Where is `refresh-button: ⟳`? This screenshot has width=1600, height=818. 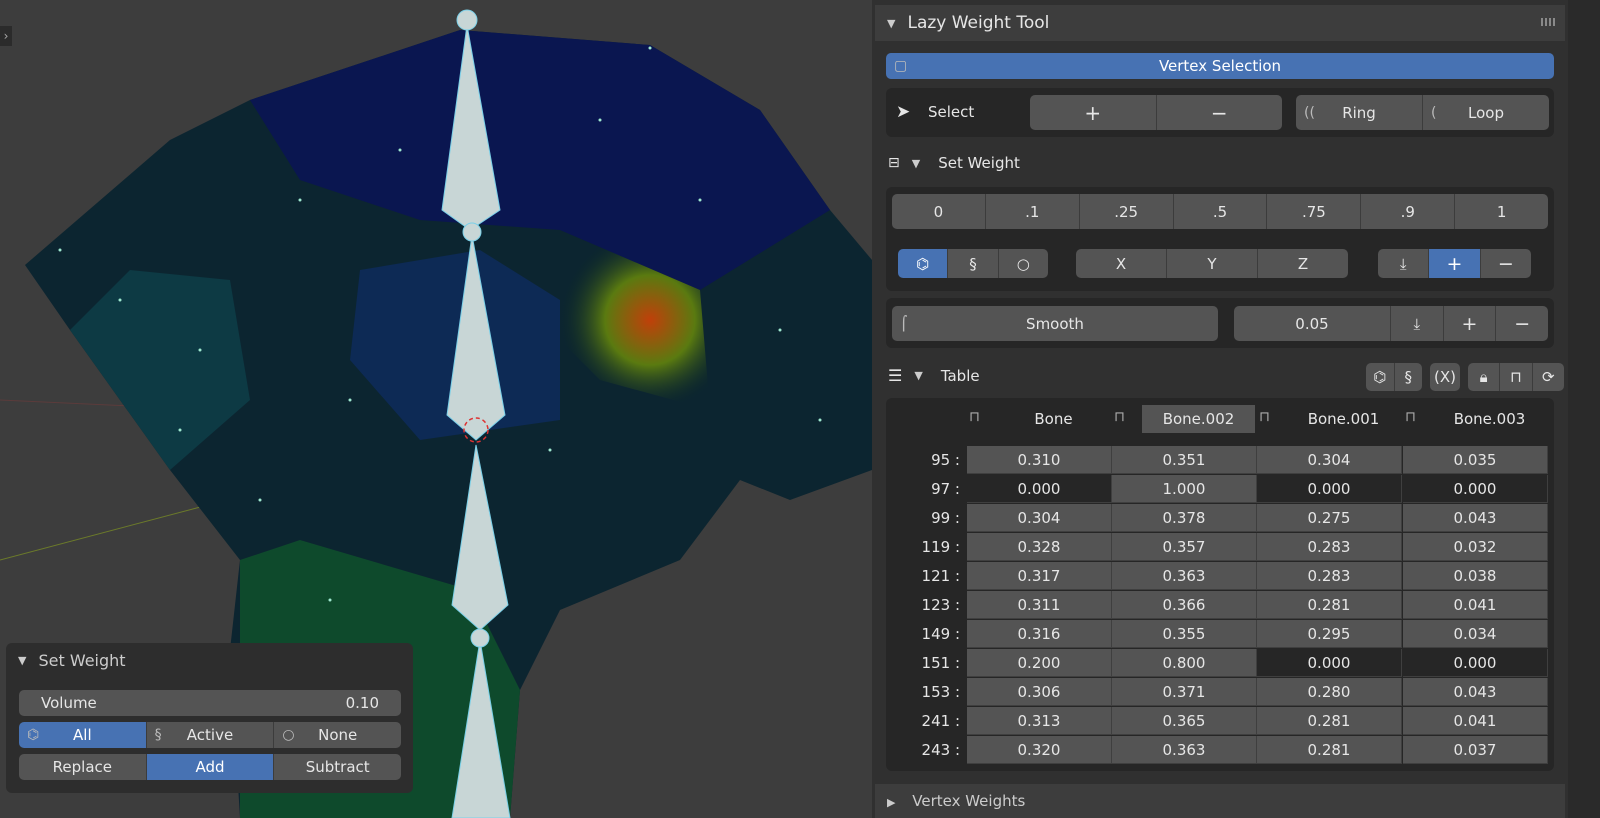 refresh-button: ⟳ is located at coordinates (1548, 377).